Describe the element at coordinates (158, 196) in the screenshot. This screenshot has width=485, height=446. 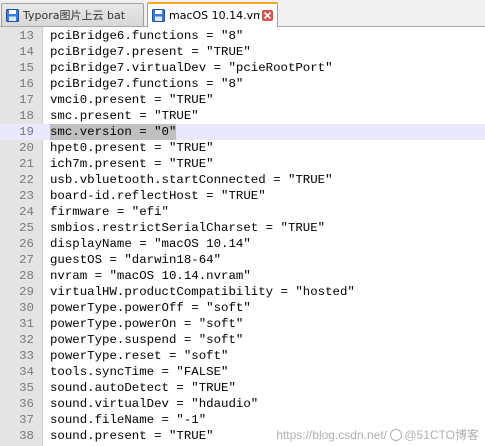
I see `line-text: board-id.reflectHost = "TRUE"` at that location.